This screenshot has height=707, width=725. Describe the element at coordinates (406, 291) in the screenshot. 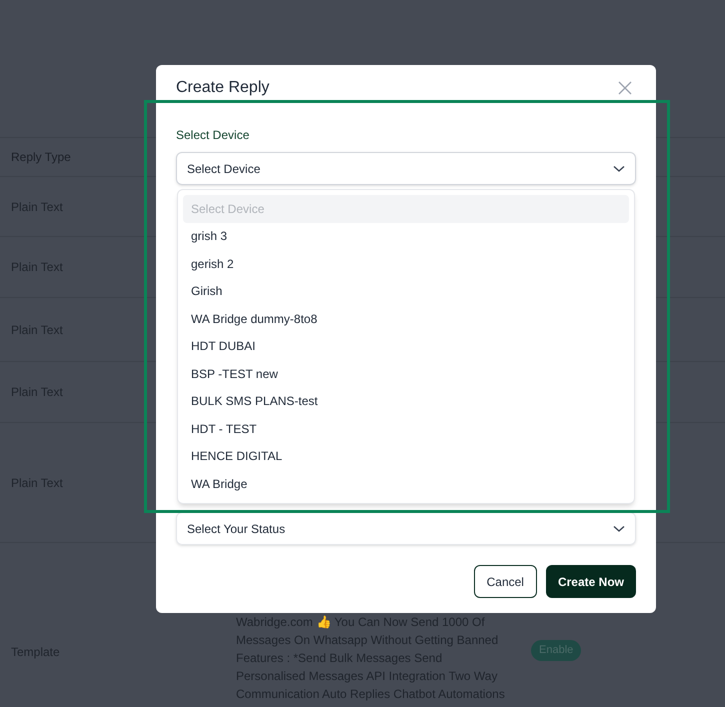

I see `dropdown-option: Girish` at that location.